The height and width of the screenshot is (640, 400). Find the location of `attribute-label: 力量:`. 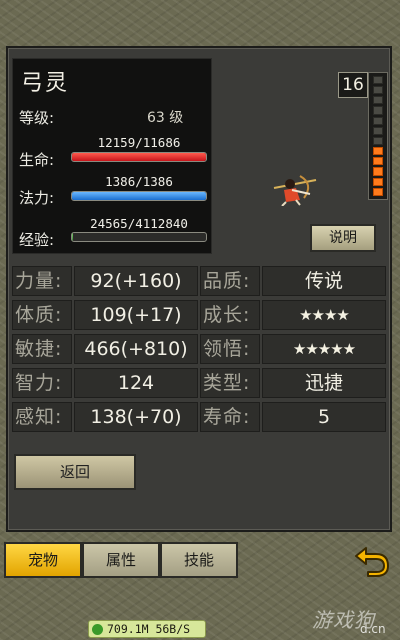

attribute-label: 力量: is located at coordinates (42, 281).